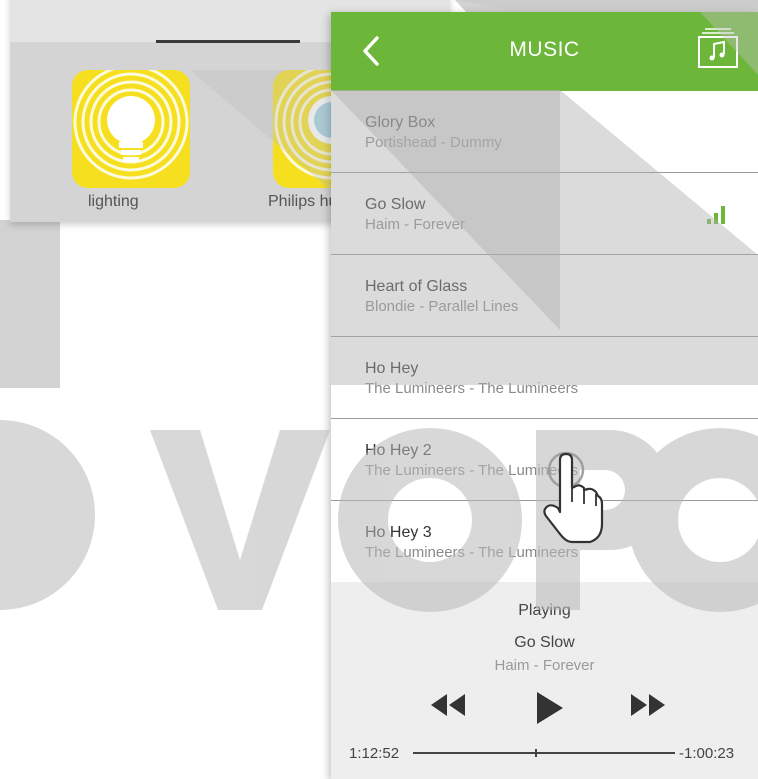 The image size is (758, 779). Describe the element at coordinates (544, 214) in the screenshot. I see `list-item: Go Slow Haim - Forever` at that location.